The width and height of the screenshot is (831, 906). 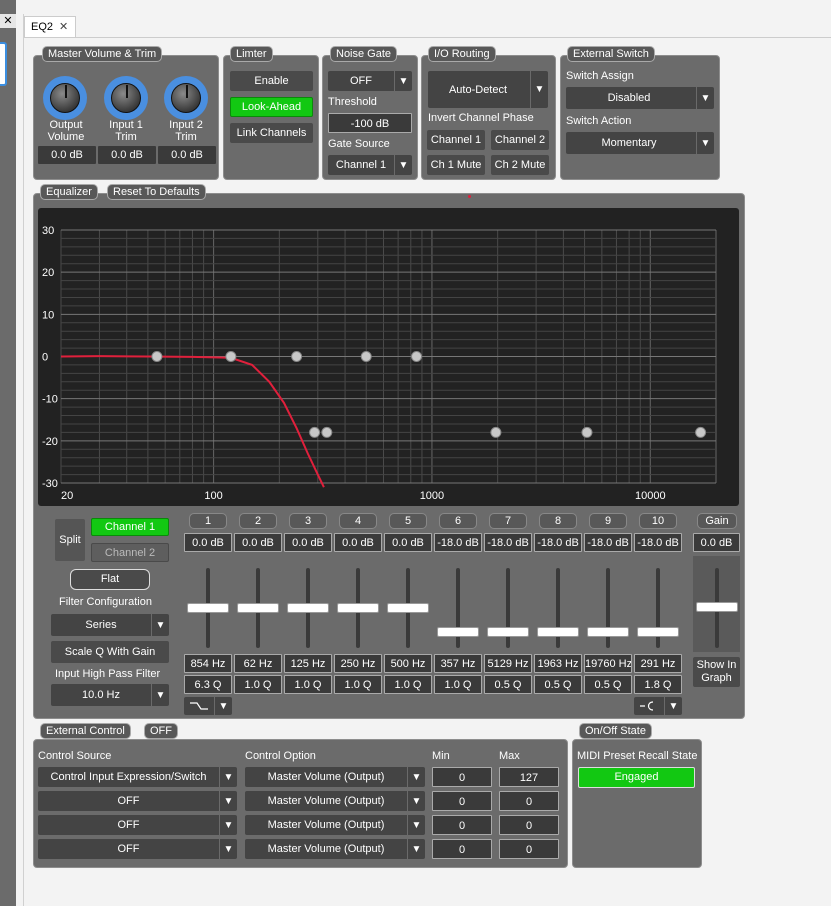 I want to click on eq-channel1-button: Channel 1, so click(x=130, y=527).